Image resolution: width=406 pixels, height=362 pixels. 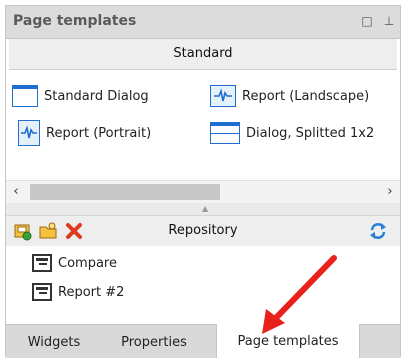 What do you see at coordinates (25, 96) in the screenshot?
I see `dialog-template-icon` at bounding box center [25, 96].